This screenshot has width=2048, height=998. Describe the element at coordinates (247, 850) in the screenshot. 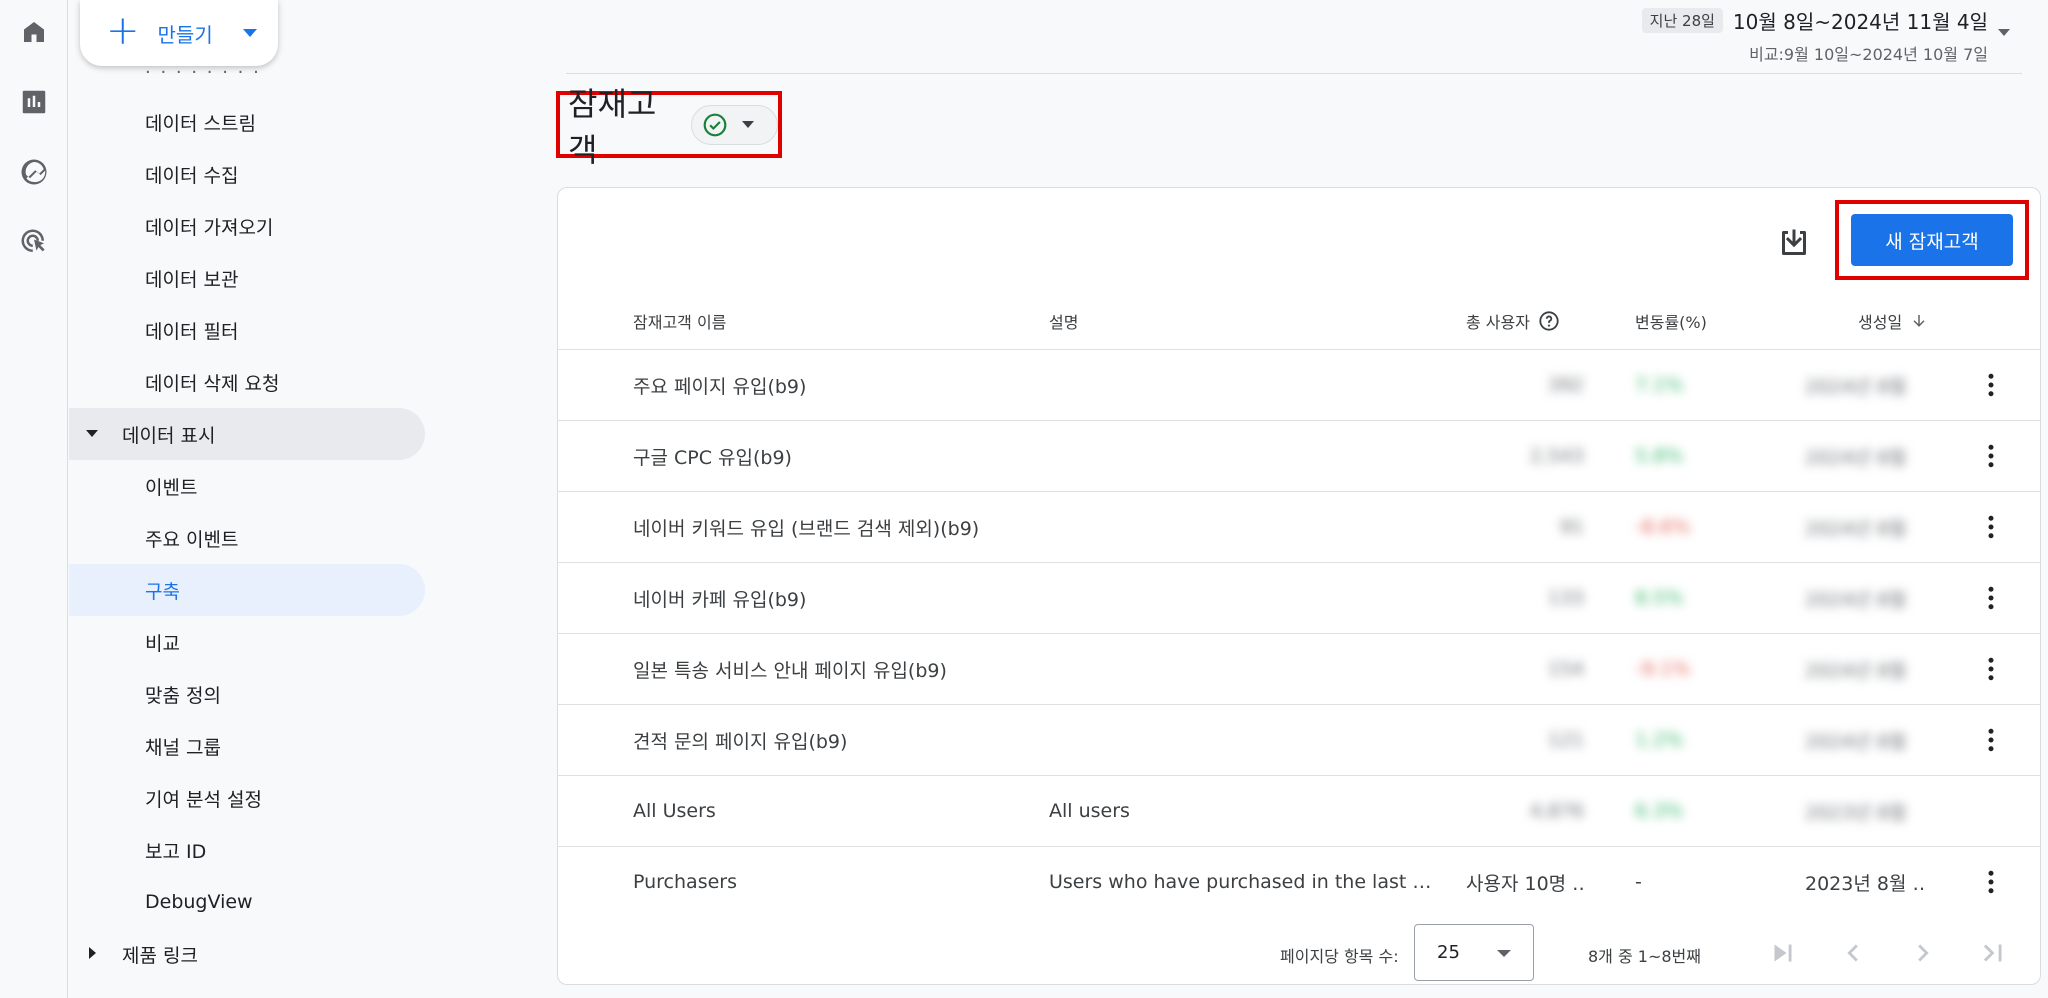

I see `sidebar-item-reporting-identity: 보고 ID` at that location.